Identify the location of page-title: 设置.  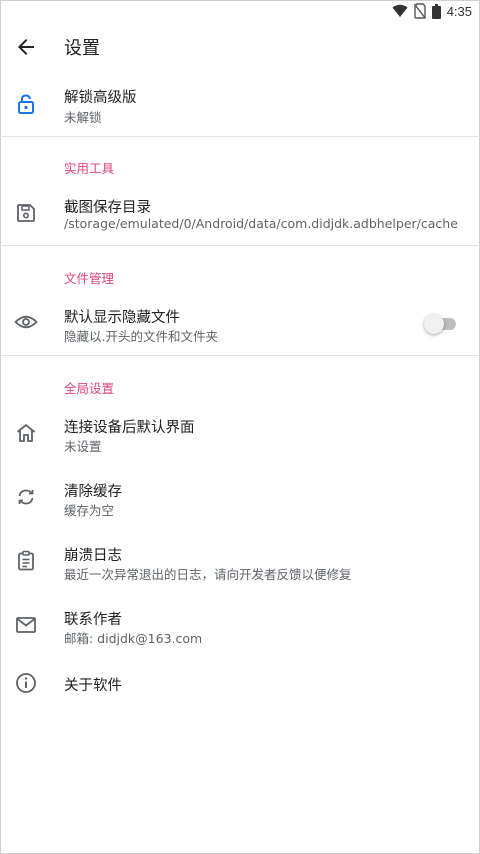
(82, 48).